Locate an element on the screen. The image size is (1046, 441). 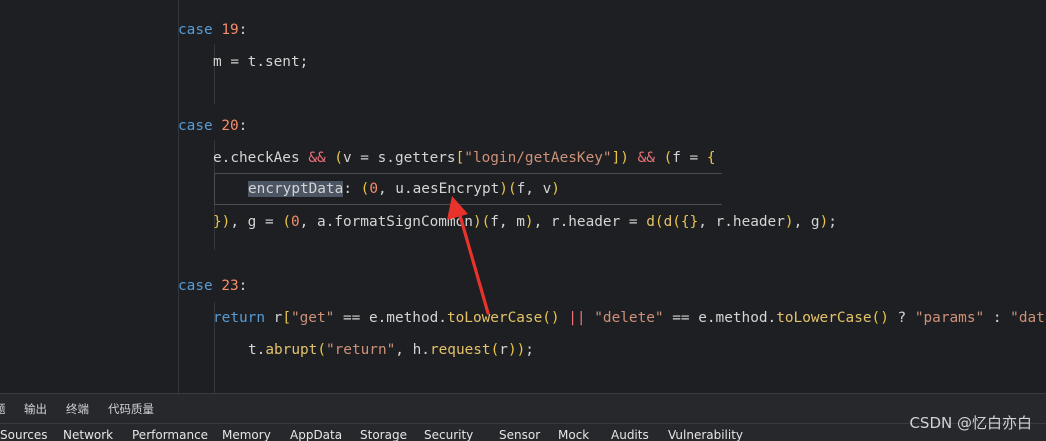
tab-performance: Performance is located at coordinates (170, 434).